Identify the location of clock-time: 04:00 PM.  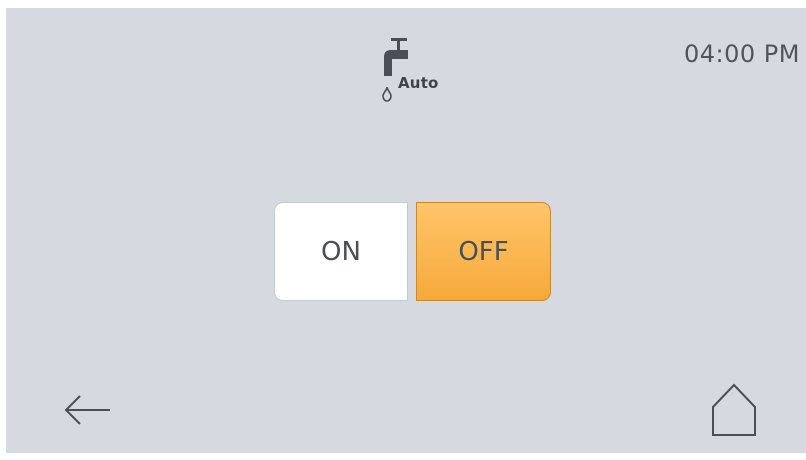
(742, 54).